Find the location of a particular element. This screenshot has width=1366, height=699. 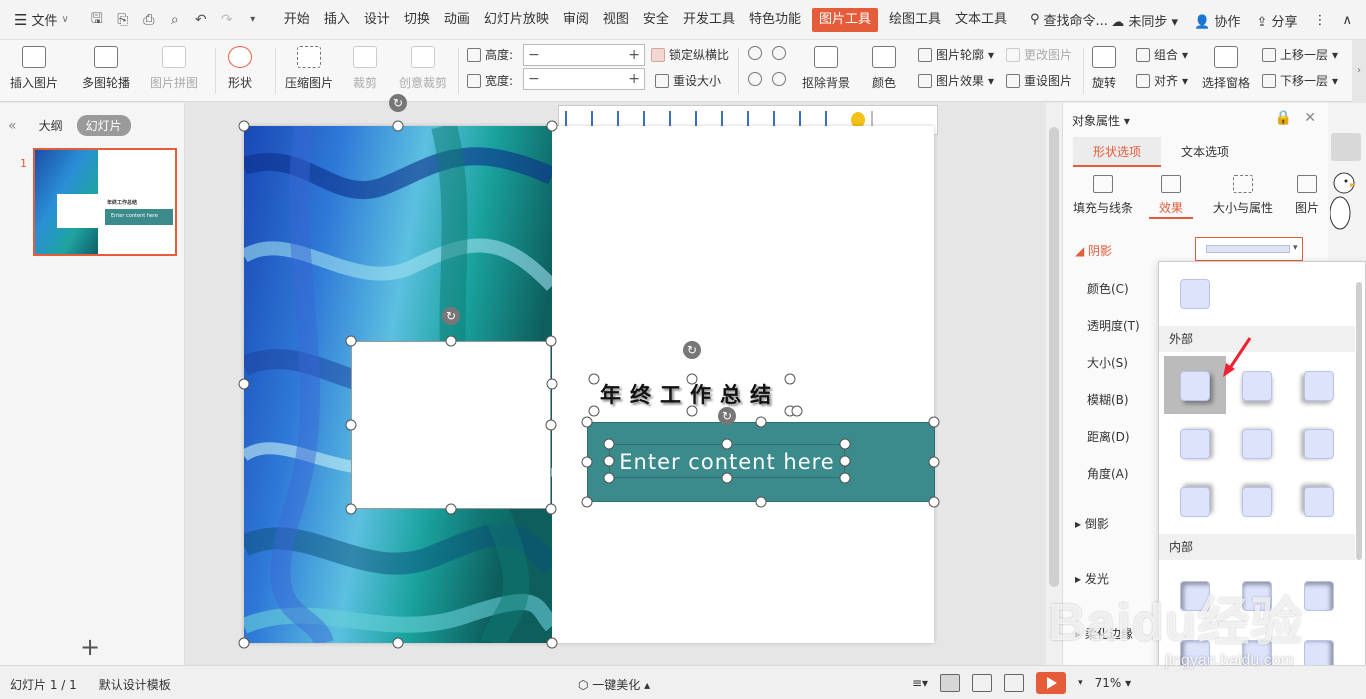

creative-crop-button: 创意裁剪 is located at coordinates (423, 68).